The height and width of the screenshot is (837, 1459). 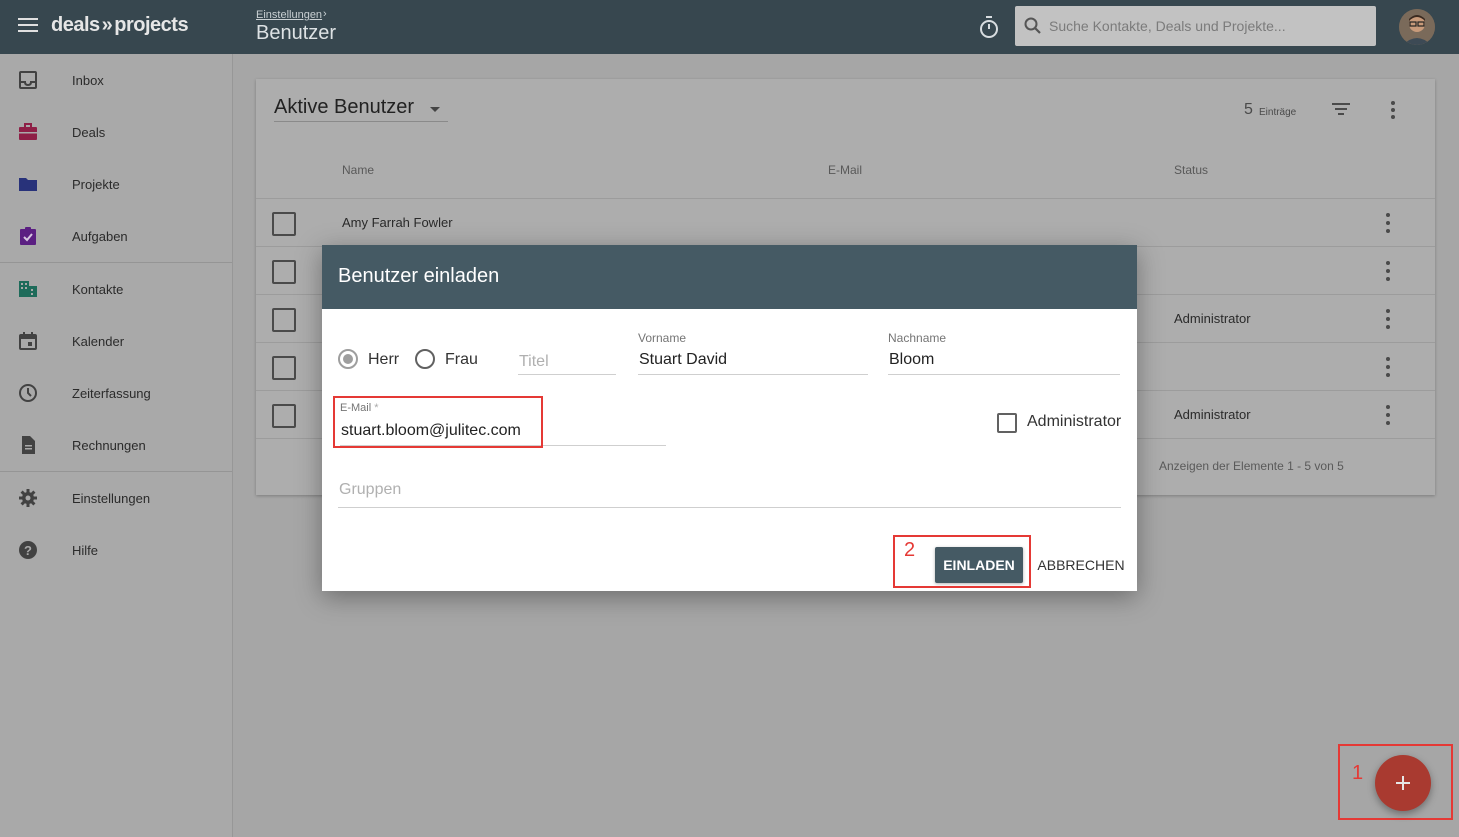 I want to click on salutation-radio-frau, so click(x=425, y=359).